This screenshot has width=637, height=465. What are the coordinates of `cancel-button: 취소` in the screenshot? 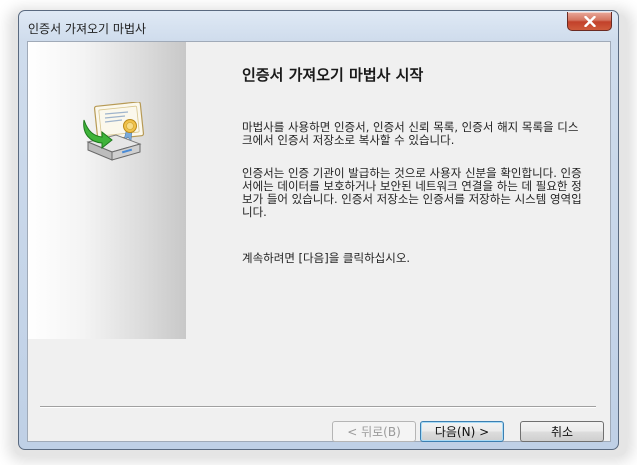 It's located at (562, 431).